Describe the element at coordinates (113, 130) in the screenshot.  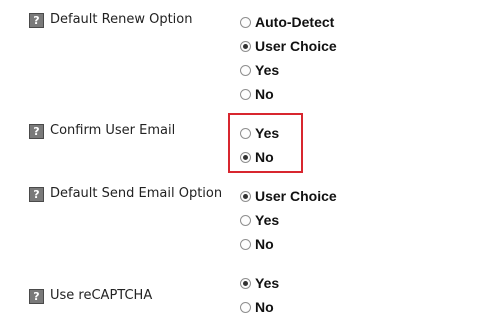
I see `setting-label-confirm-user-email: Confirm User Email` at that location.